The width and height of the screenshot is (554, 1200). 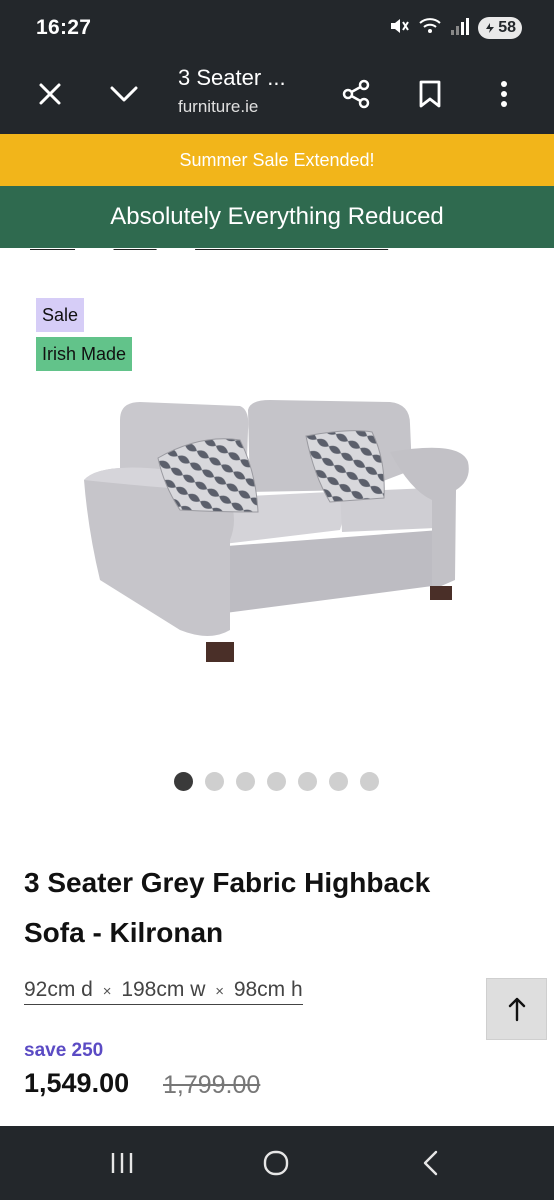 I want to click on share-button, so click(x=356, y=94).